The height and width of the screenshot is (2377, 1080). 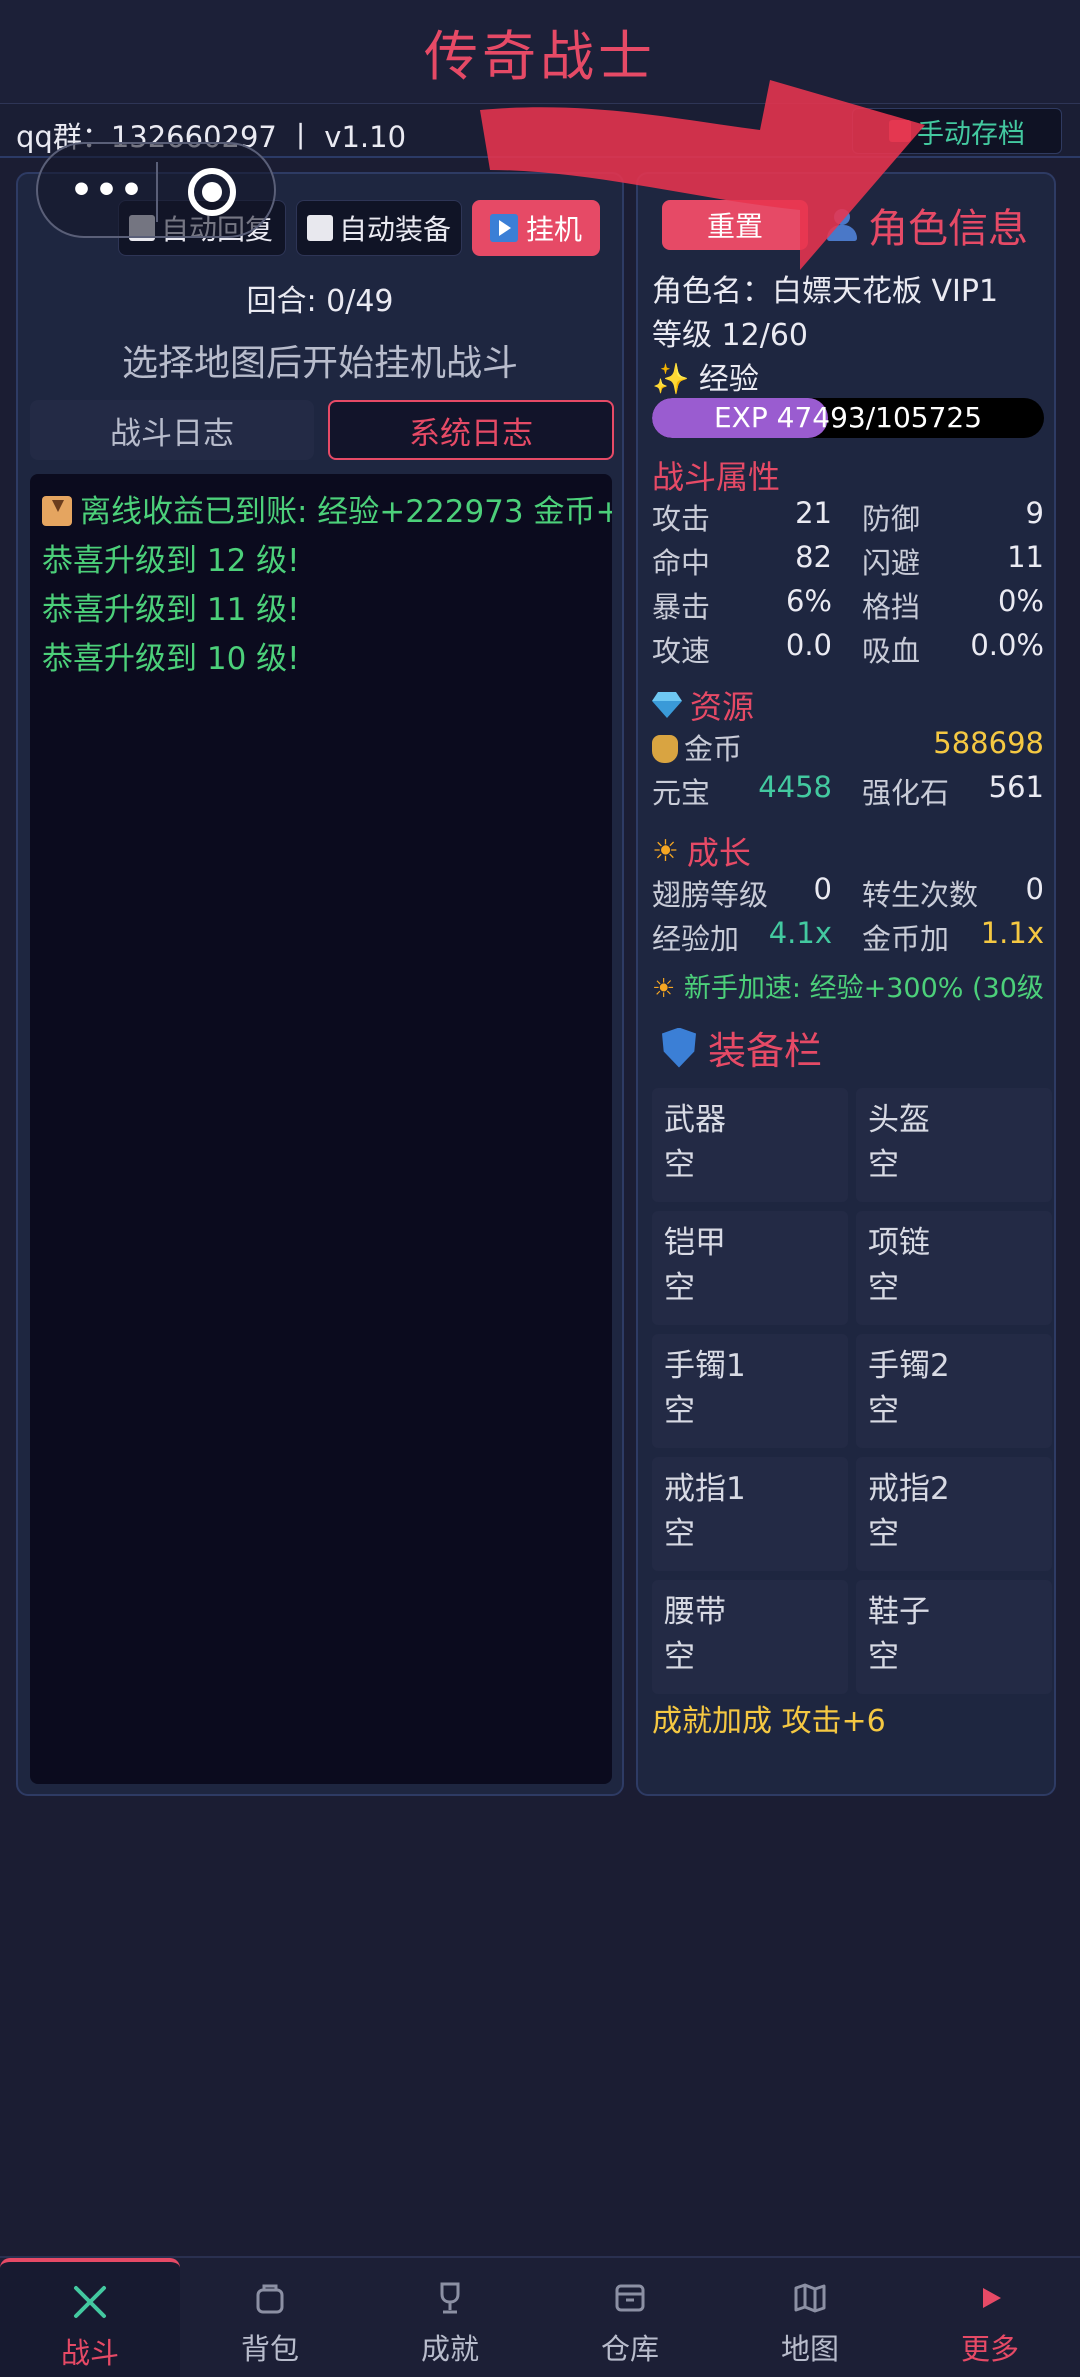 I want to click on trophy-icon, so click(x=450, y=2298).